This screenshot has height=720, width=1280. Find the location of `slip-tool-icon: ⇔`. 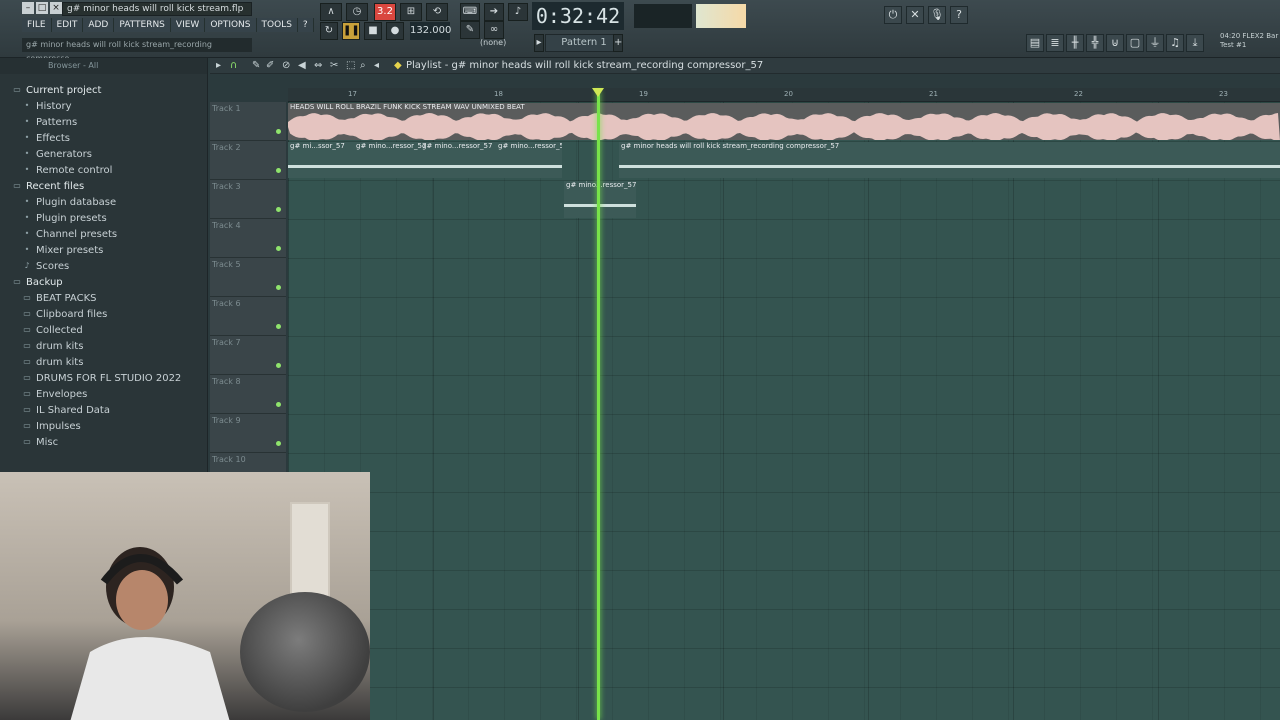

slip-tool-icon: ⇔ is located at coordinates (318, 66).